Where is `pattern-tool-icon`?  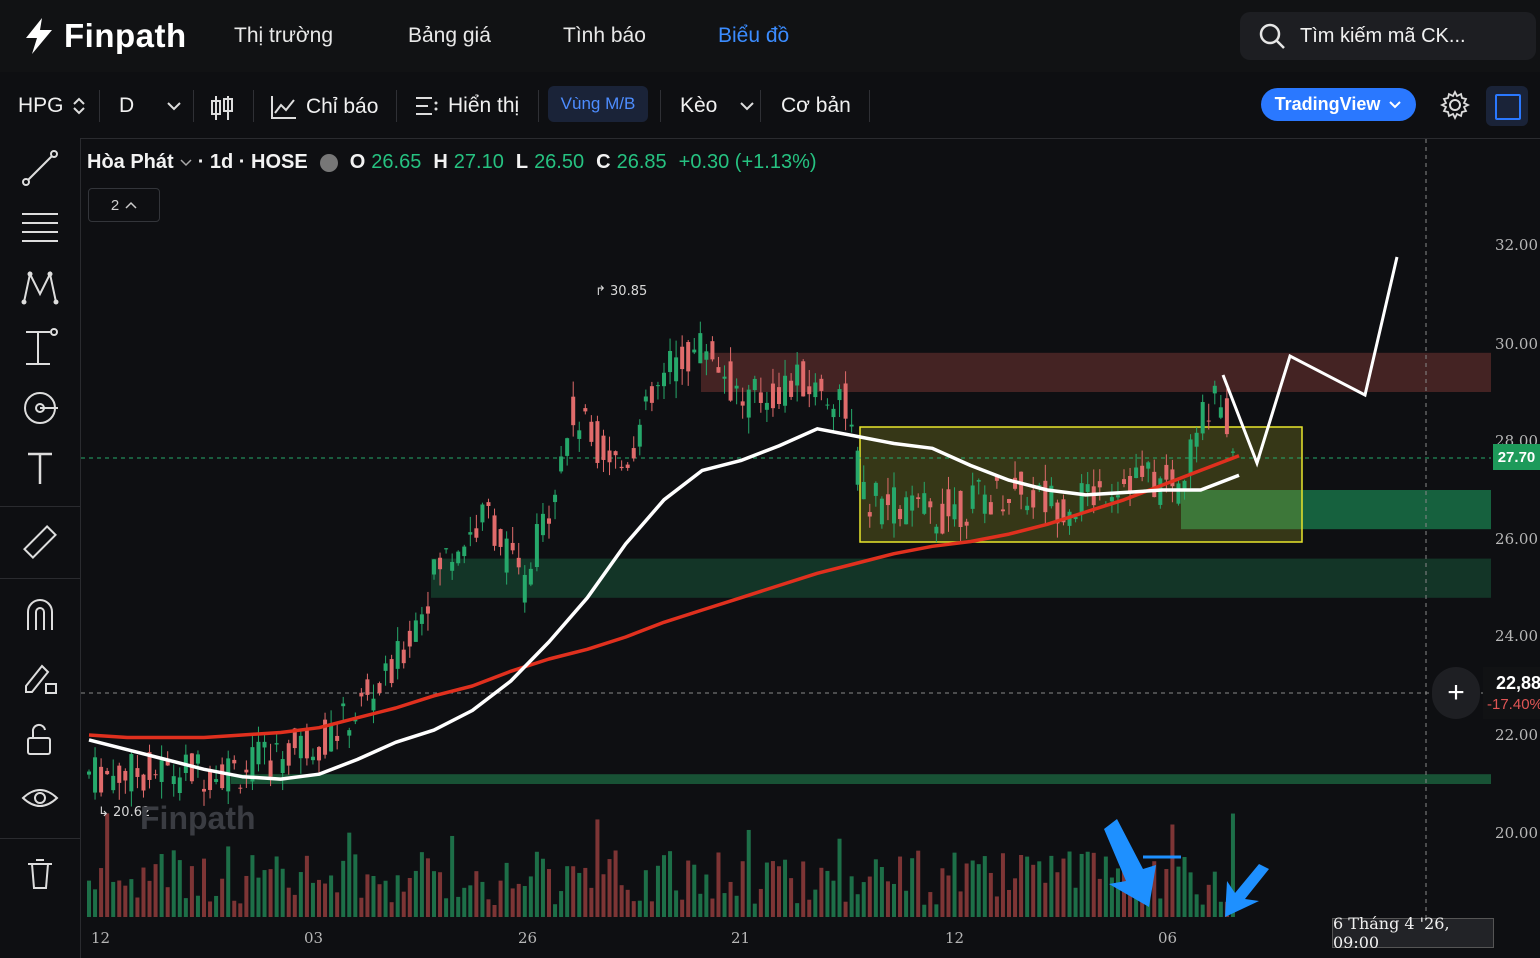 pattern-tool-icon is located at coordinates (40, 288).